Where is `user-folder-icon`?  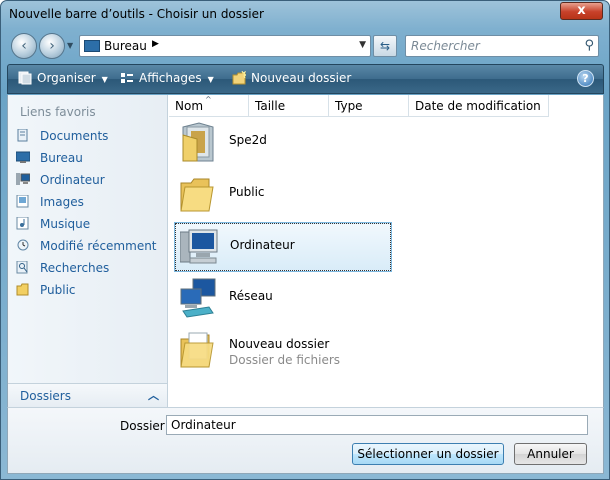
user-folder-icon is located at coordinates (198, 142).